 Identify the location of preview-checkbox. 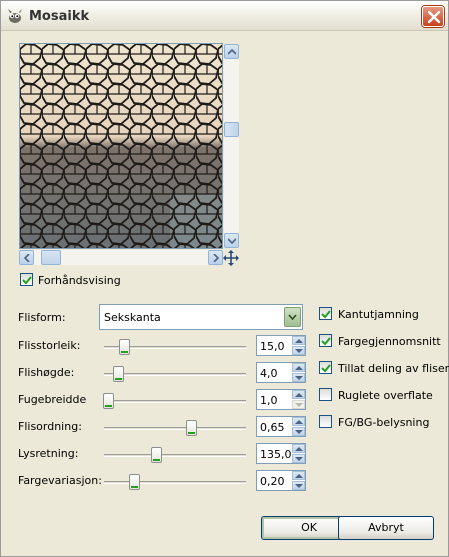
(26, 279).